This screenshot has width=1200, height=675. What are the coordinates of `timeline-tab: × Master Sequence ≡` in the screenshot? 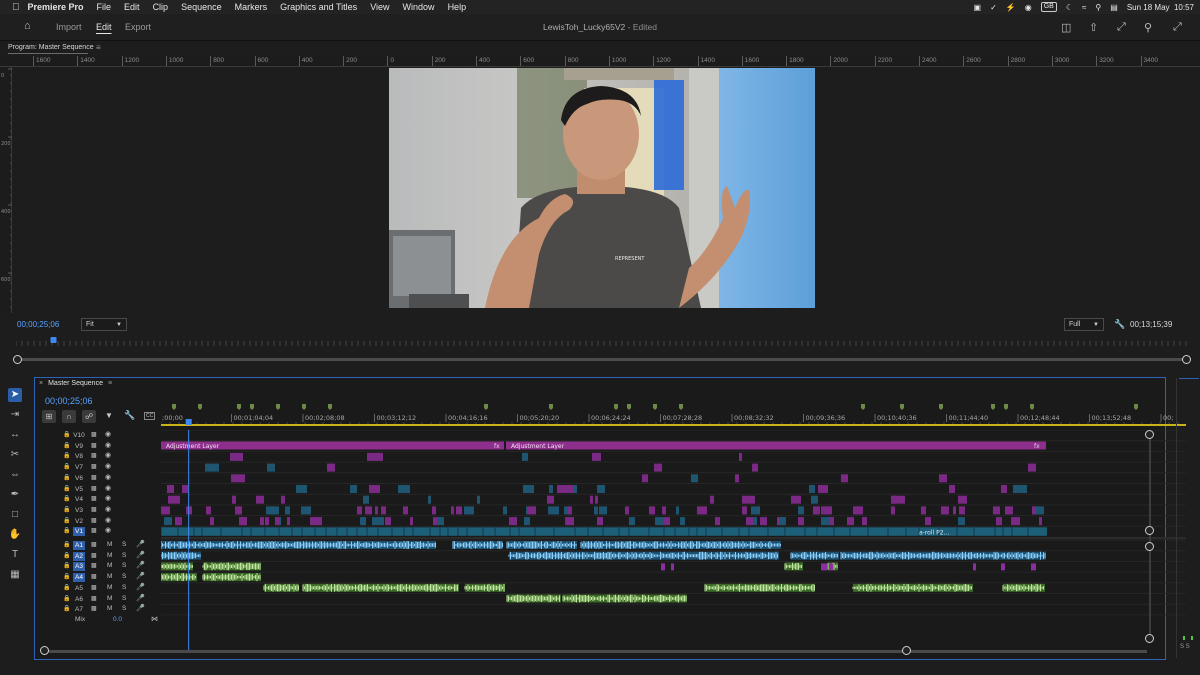 It's located at (75, 383).